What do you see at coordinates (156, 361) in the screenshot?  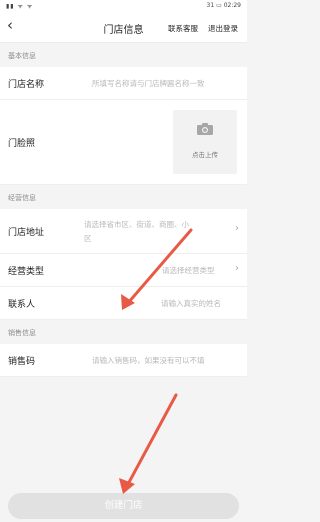 I see `annotation-arrows` at bounding box center [156, 361].